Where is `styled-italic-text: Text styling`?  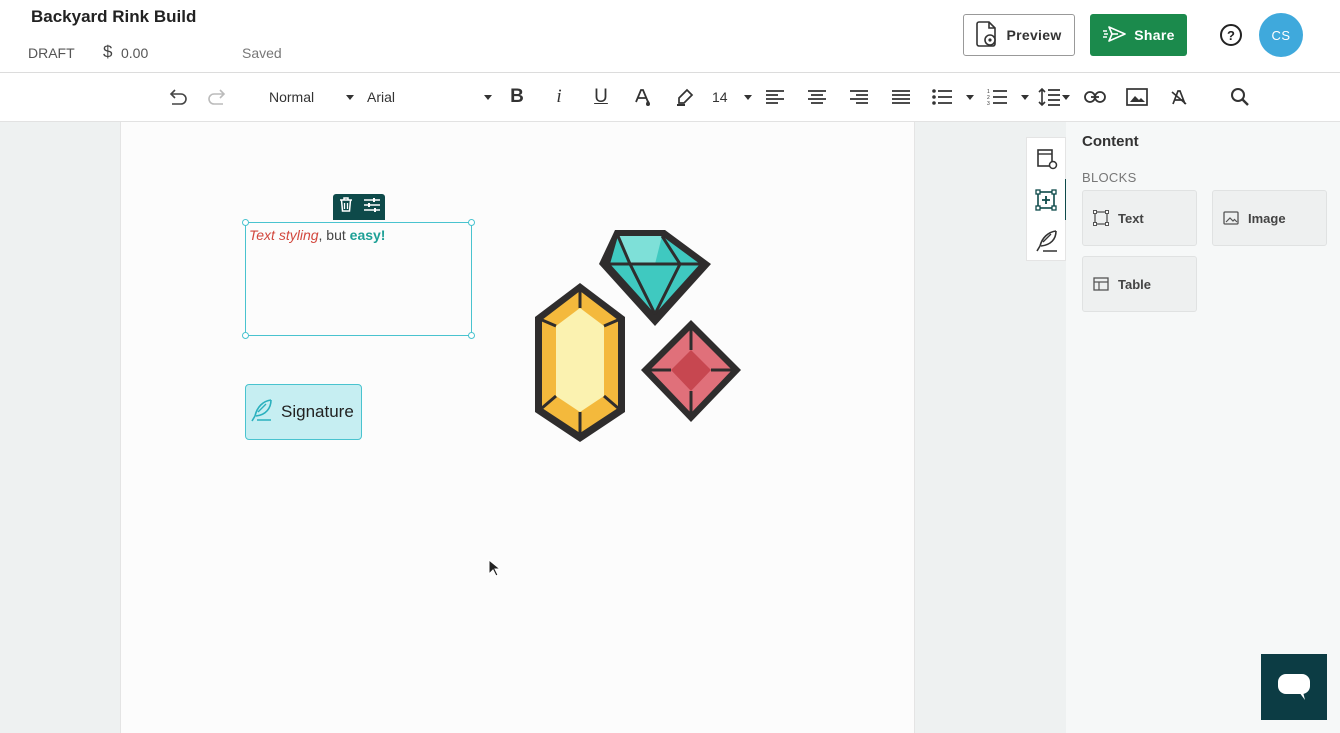
styled-italic-text: Text styling is located at coordinates (284, 235).